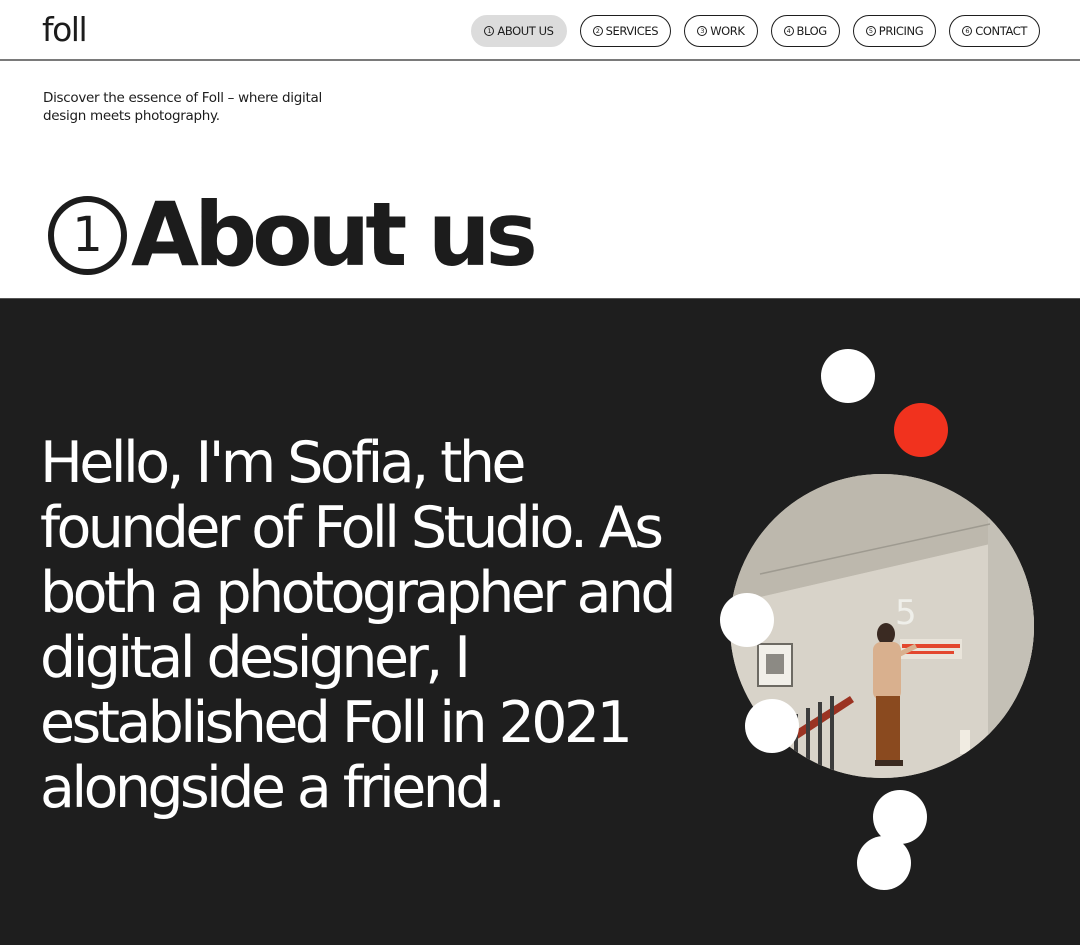 This screenshot has width=1080, height=945. Describe the element at coordinates (632, 31) in the screenshot. I see `nav-label: SERVICES` at that location.